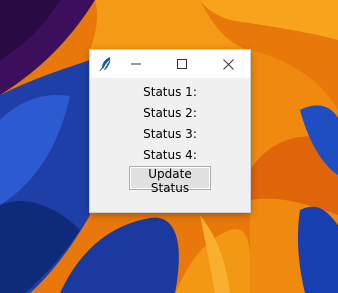  I want to click on minimize-icon, so click(136, 64).